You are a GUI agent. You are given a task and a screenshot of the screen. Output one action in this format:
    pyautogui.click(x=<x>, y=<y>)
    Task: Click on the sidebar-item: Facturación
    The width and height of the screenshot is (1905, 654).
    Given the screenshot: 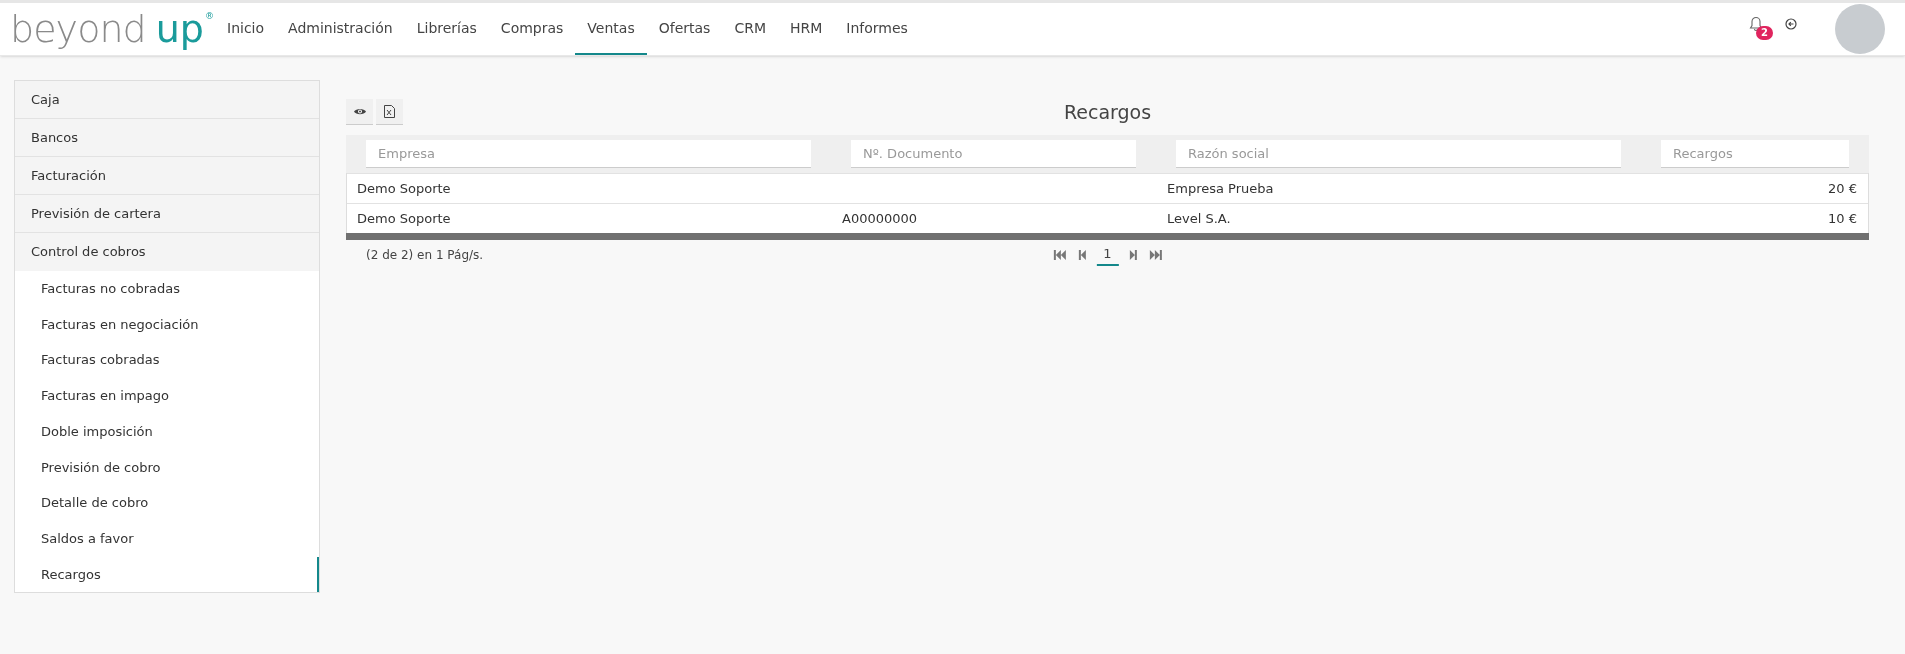 What is the action you would take?
    pyautogui.click(x=167, y=176)
    